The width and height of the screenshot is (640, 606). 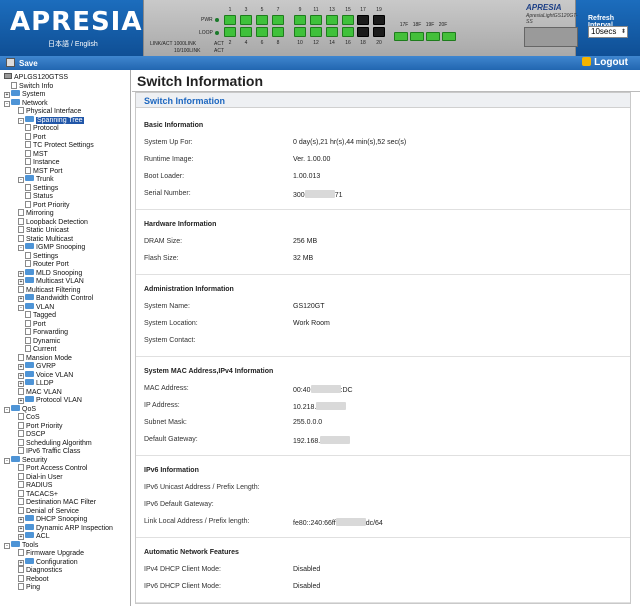 What do you see at coordinates (39, 324) in the screenshot?
I see `tree-item-label: Port` at bounding box center [39, 324].